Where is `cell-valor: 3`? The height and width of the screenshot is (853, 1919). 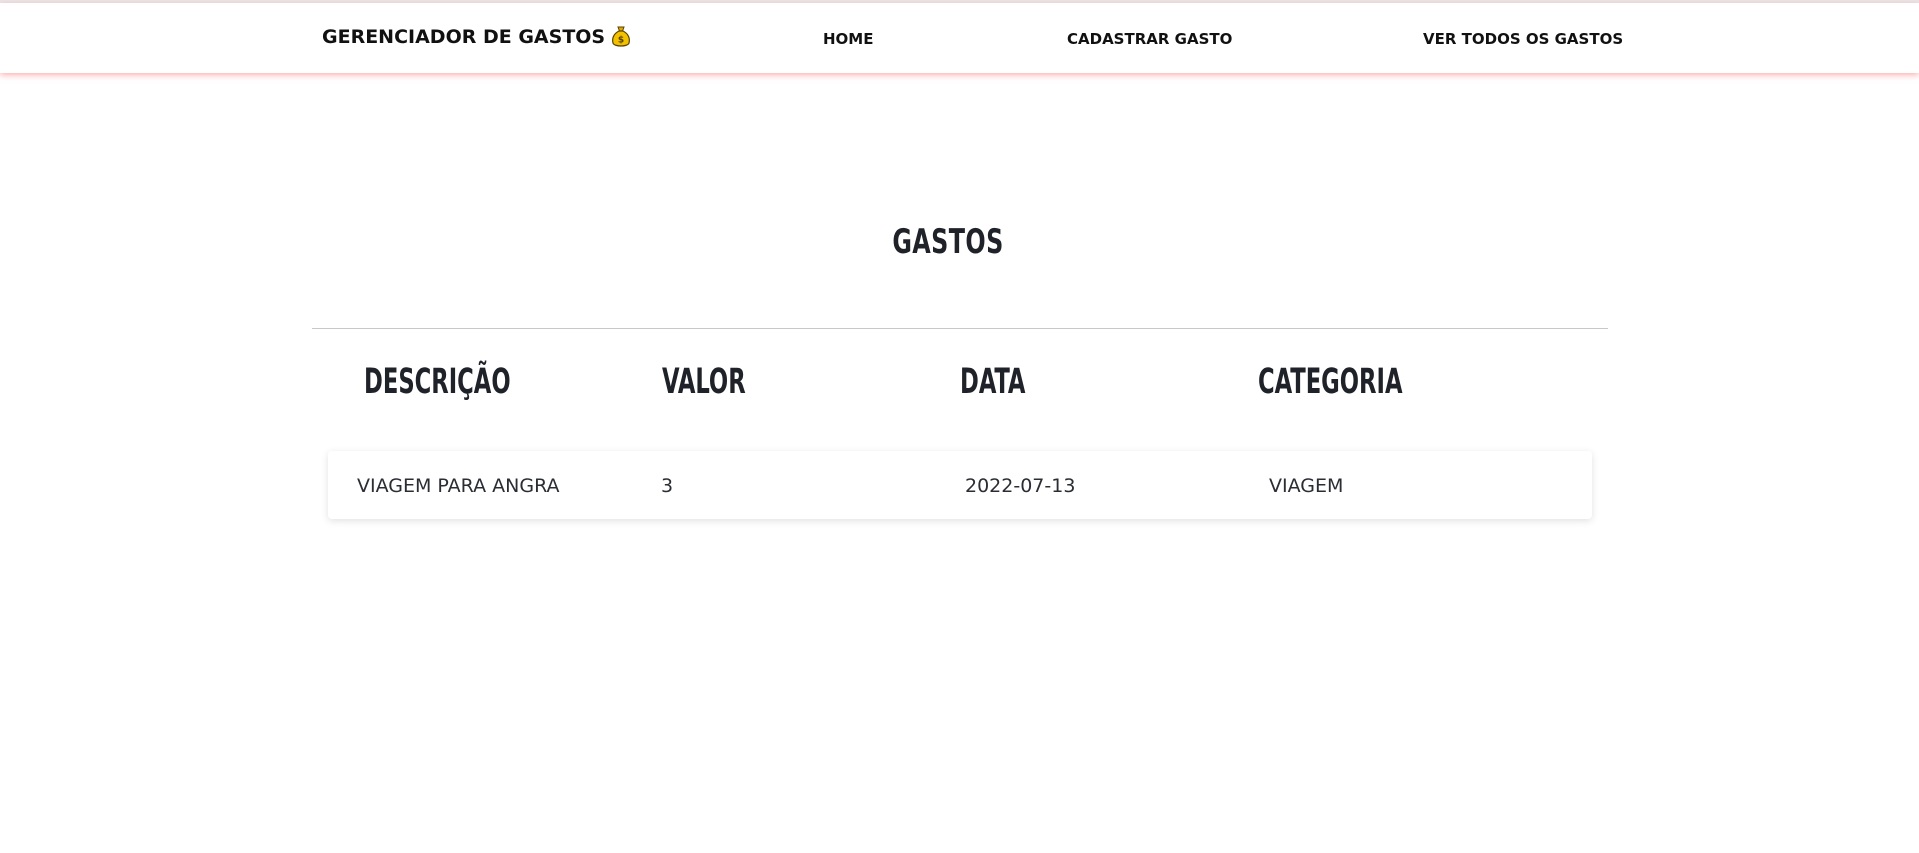
cell-valor: 3 is located at coordinates (667, 486).